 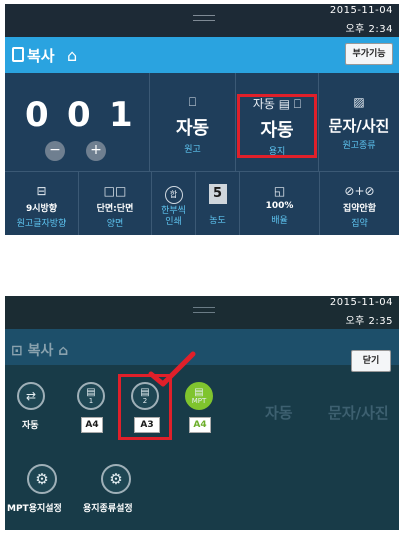 I want to click on auto-swap-icon: ⇄, so click(x=31, y=396).